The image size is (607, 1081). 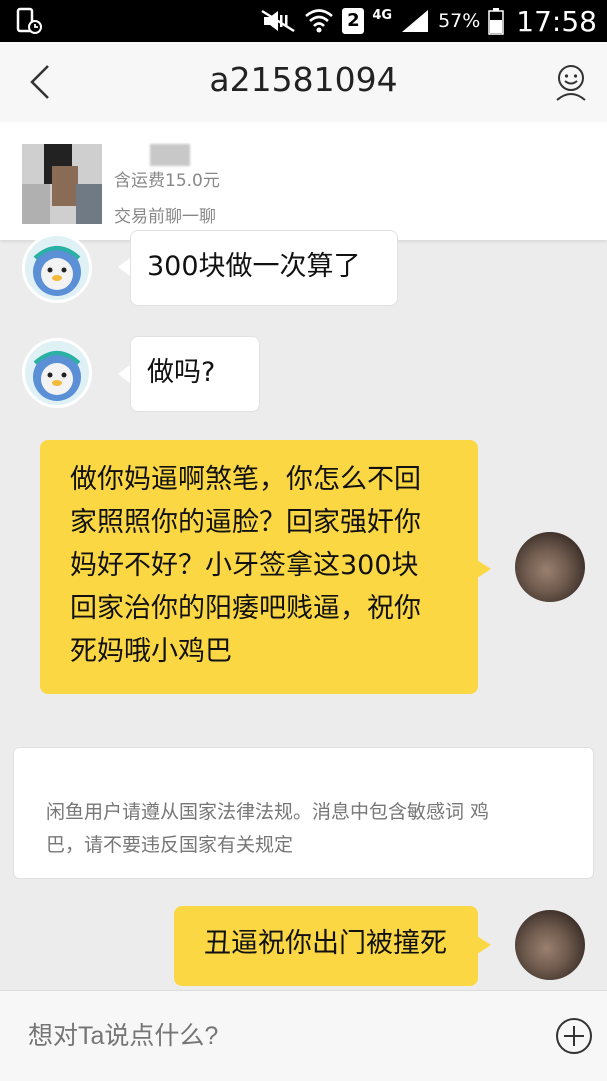 I want to click on notice-line: 巴，请不要违反国家有关规定, so click(x=170, y=845).